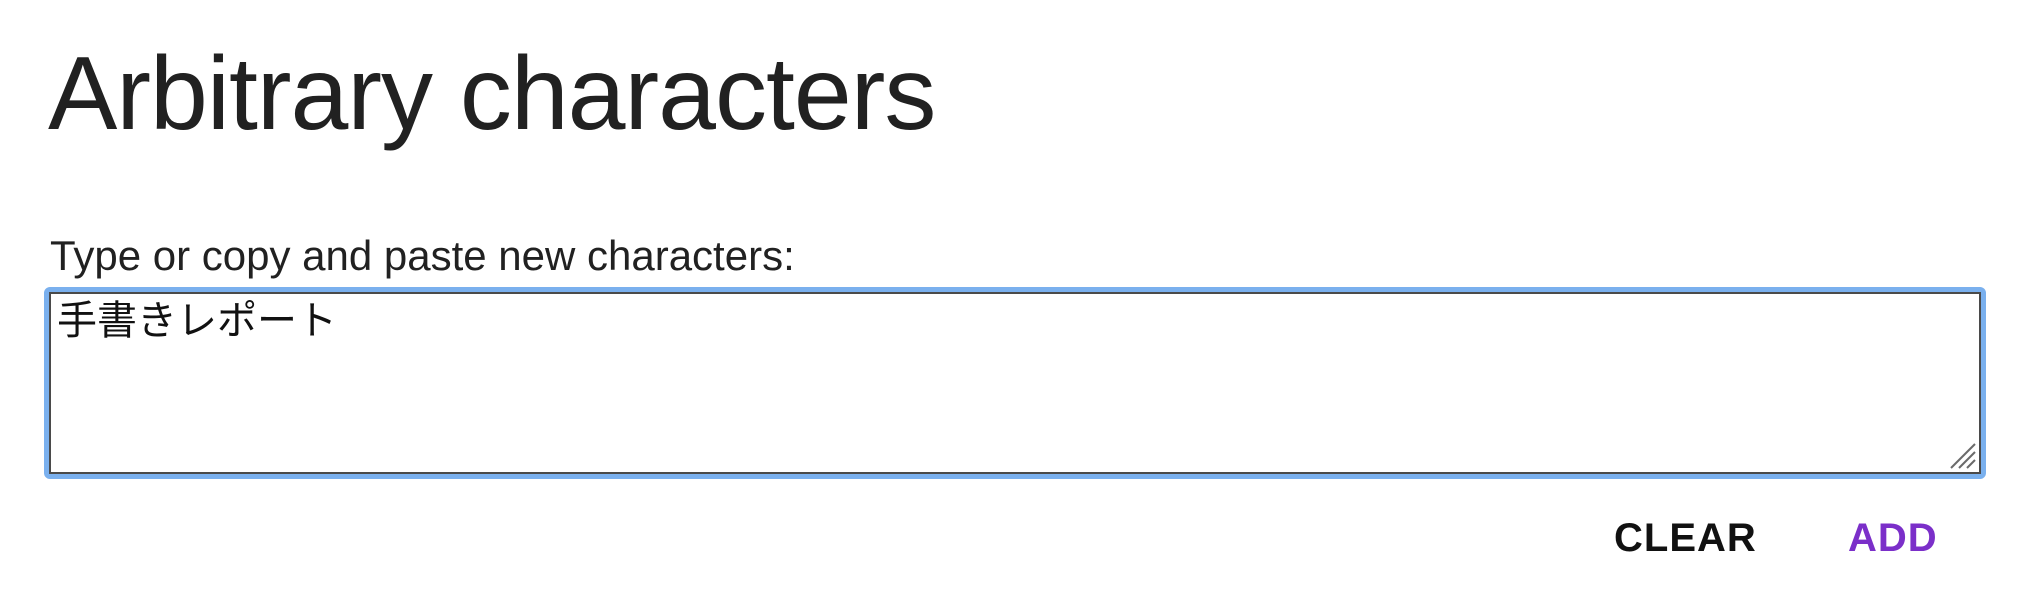 The width and height of the screenshot is (2036, 590). I want to click on clear-button: CLEAR, so click(1685, 538).